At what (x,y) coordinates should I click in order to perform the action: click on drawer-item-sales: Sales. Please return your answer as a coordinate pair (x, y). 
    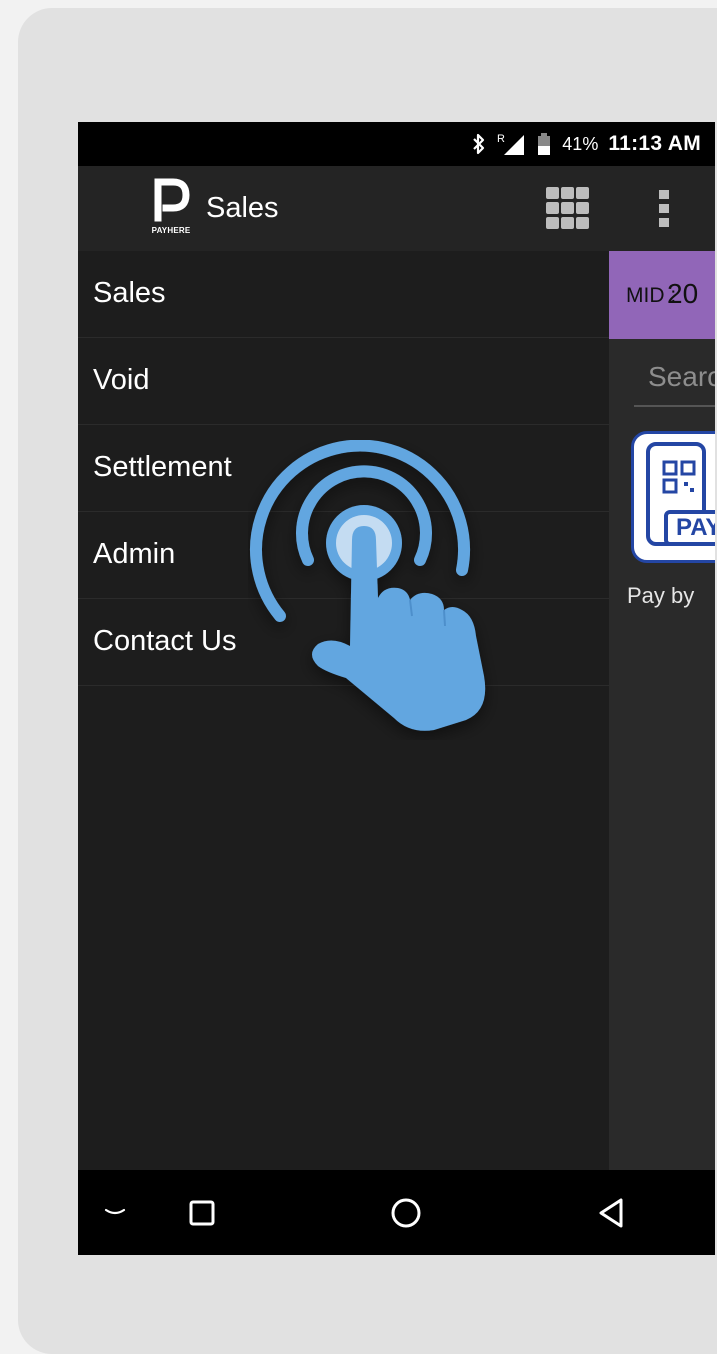
    Looking at the image, I should click on (343, 294).